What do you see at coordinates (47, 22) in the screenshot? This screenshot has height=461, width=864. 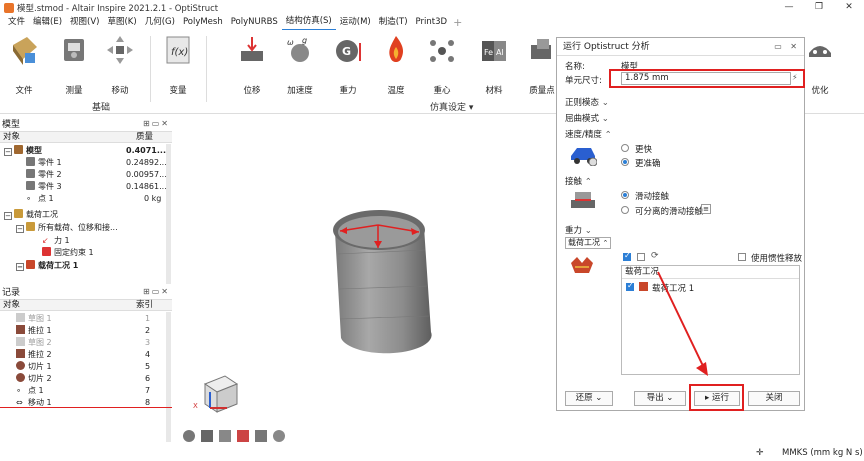 I see `menu-edit: 编辑(E)` at bounding box center [47, 22].